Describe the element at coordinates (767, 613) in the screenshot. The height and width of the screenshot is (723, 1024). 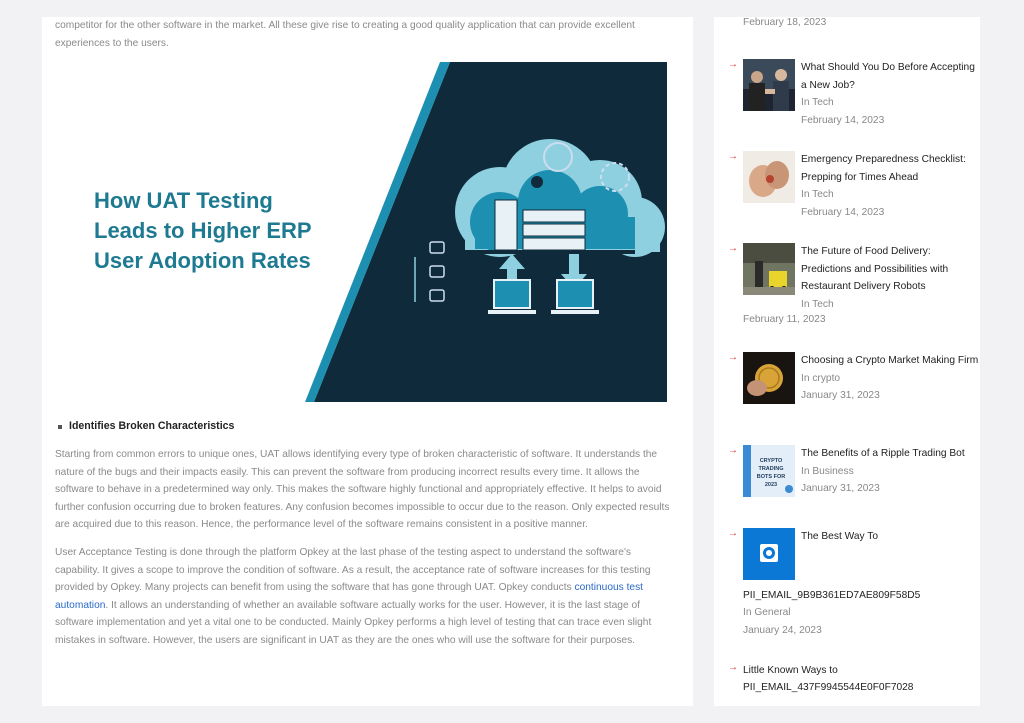
I see `post-category: In General` at that location.